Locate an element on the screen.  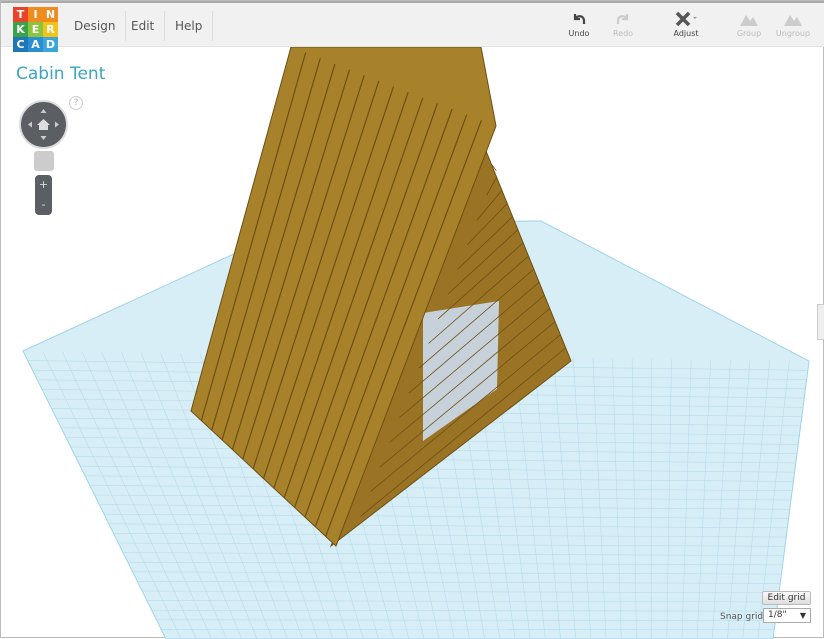
undo-button: Undo is located at coordinates (579, 24).